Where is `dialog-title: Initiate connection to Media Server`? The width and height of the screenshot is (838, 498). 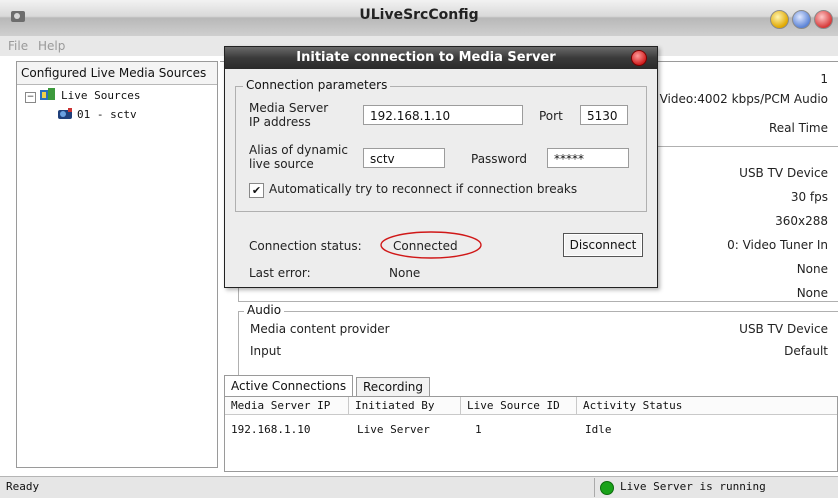
dialog-title: Initiate connection to Media Server is located at coordinates (426, 57).